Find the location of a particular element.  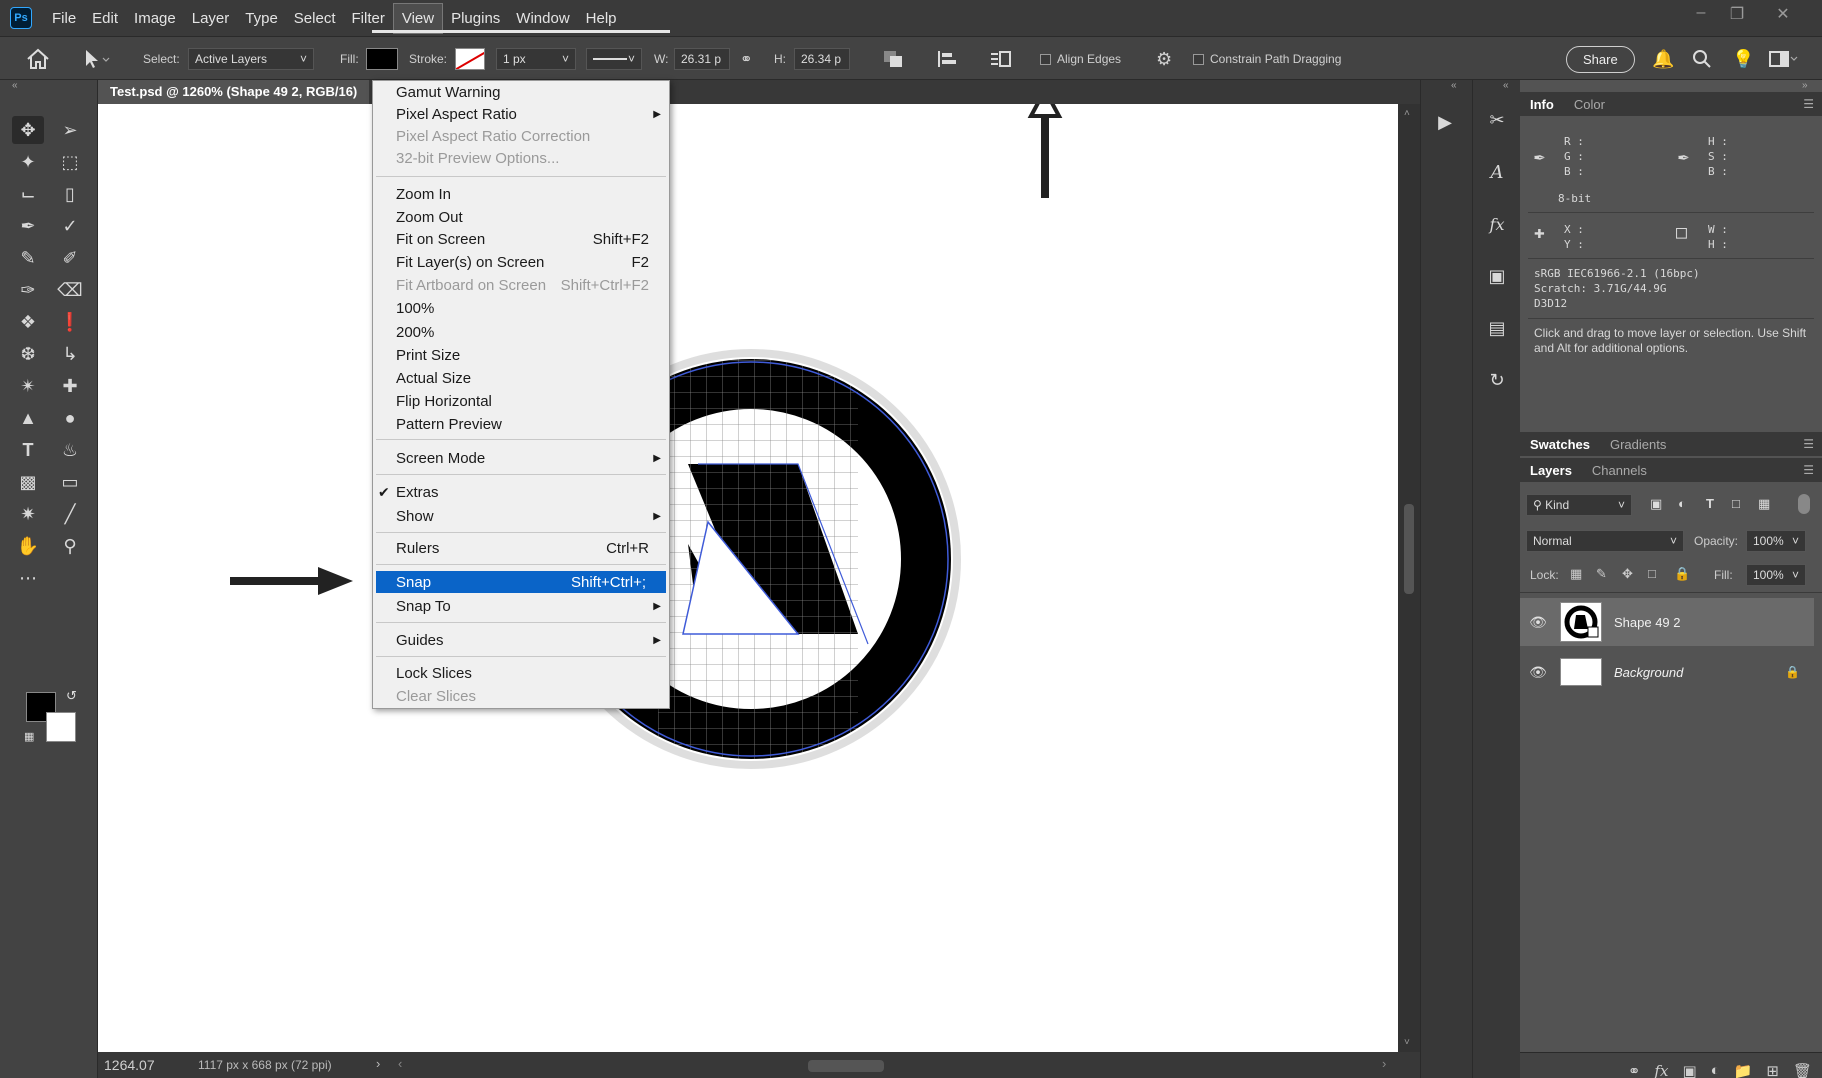

filter-toggle is located at coordinates (1804, 504).